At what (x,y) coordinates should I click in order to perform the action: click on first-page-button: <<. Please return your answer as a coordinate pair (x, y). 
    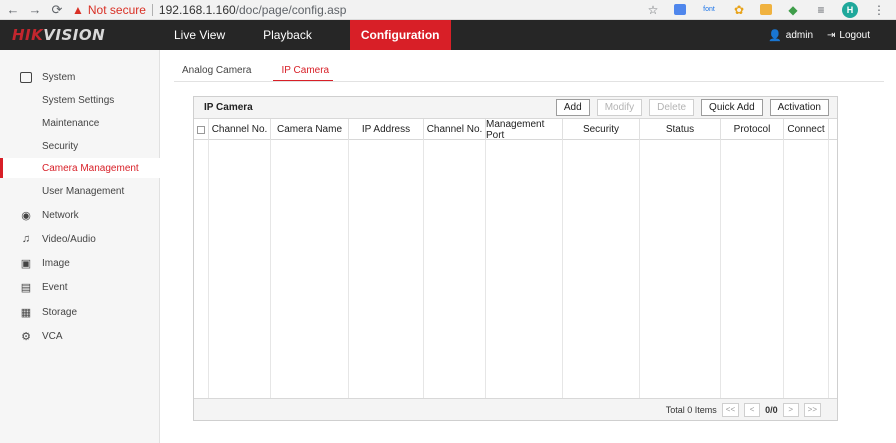
    Looking at the image, I should click on (730, 409).